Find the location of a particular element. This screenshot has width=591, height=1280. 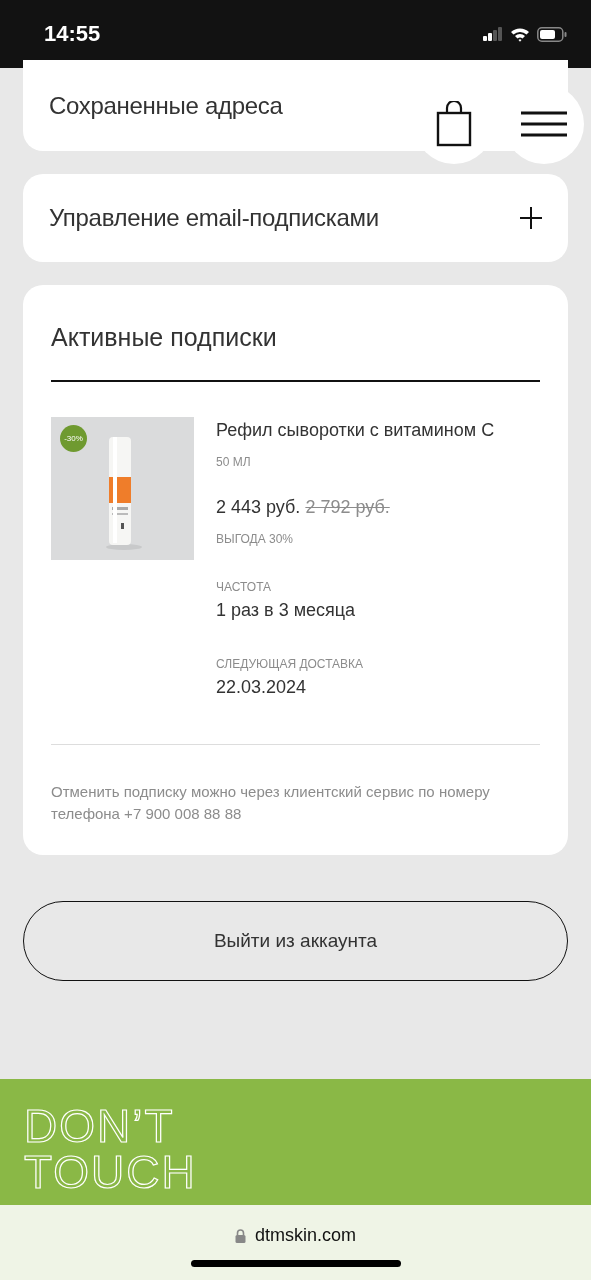

section-card: Управление email-подписками is located at coordinates (295, 218).